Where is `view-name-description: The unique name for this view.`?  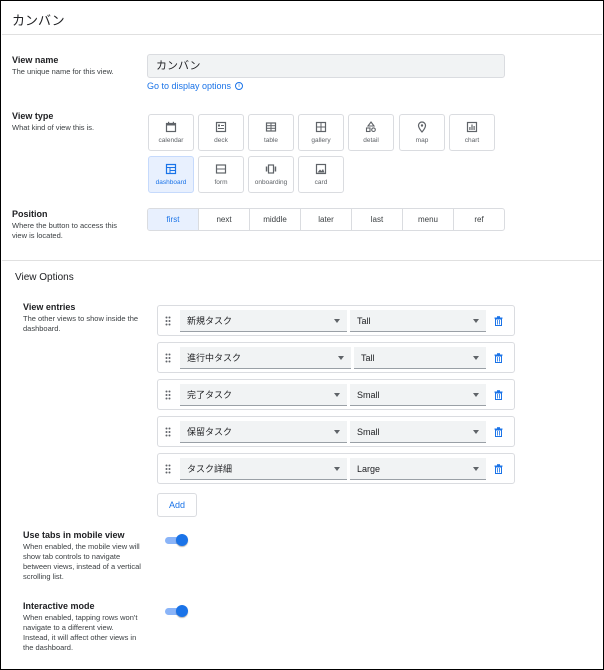 view-name-description: The unique name for this view. is located at coordinates (63, 71).